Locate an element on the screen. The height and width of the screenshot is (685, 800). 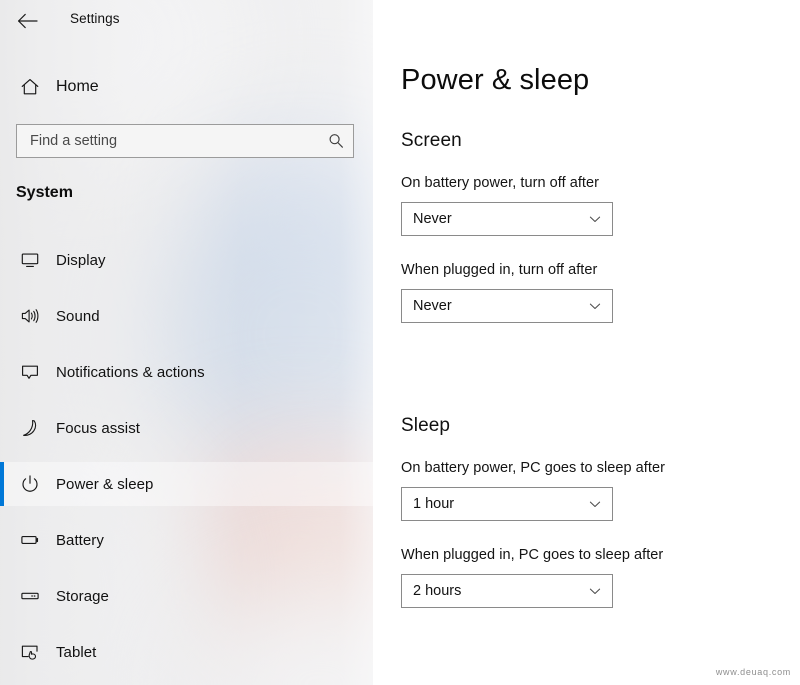
storage-icon is located at coordinates (30, 596).